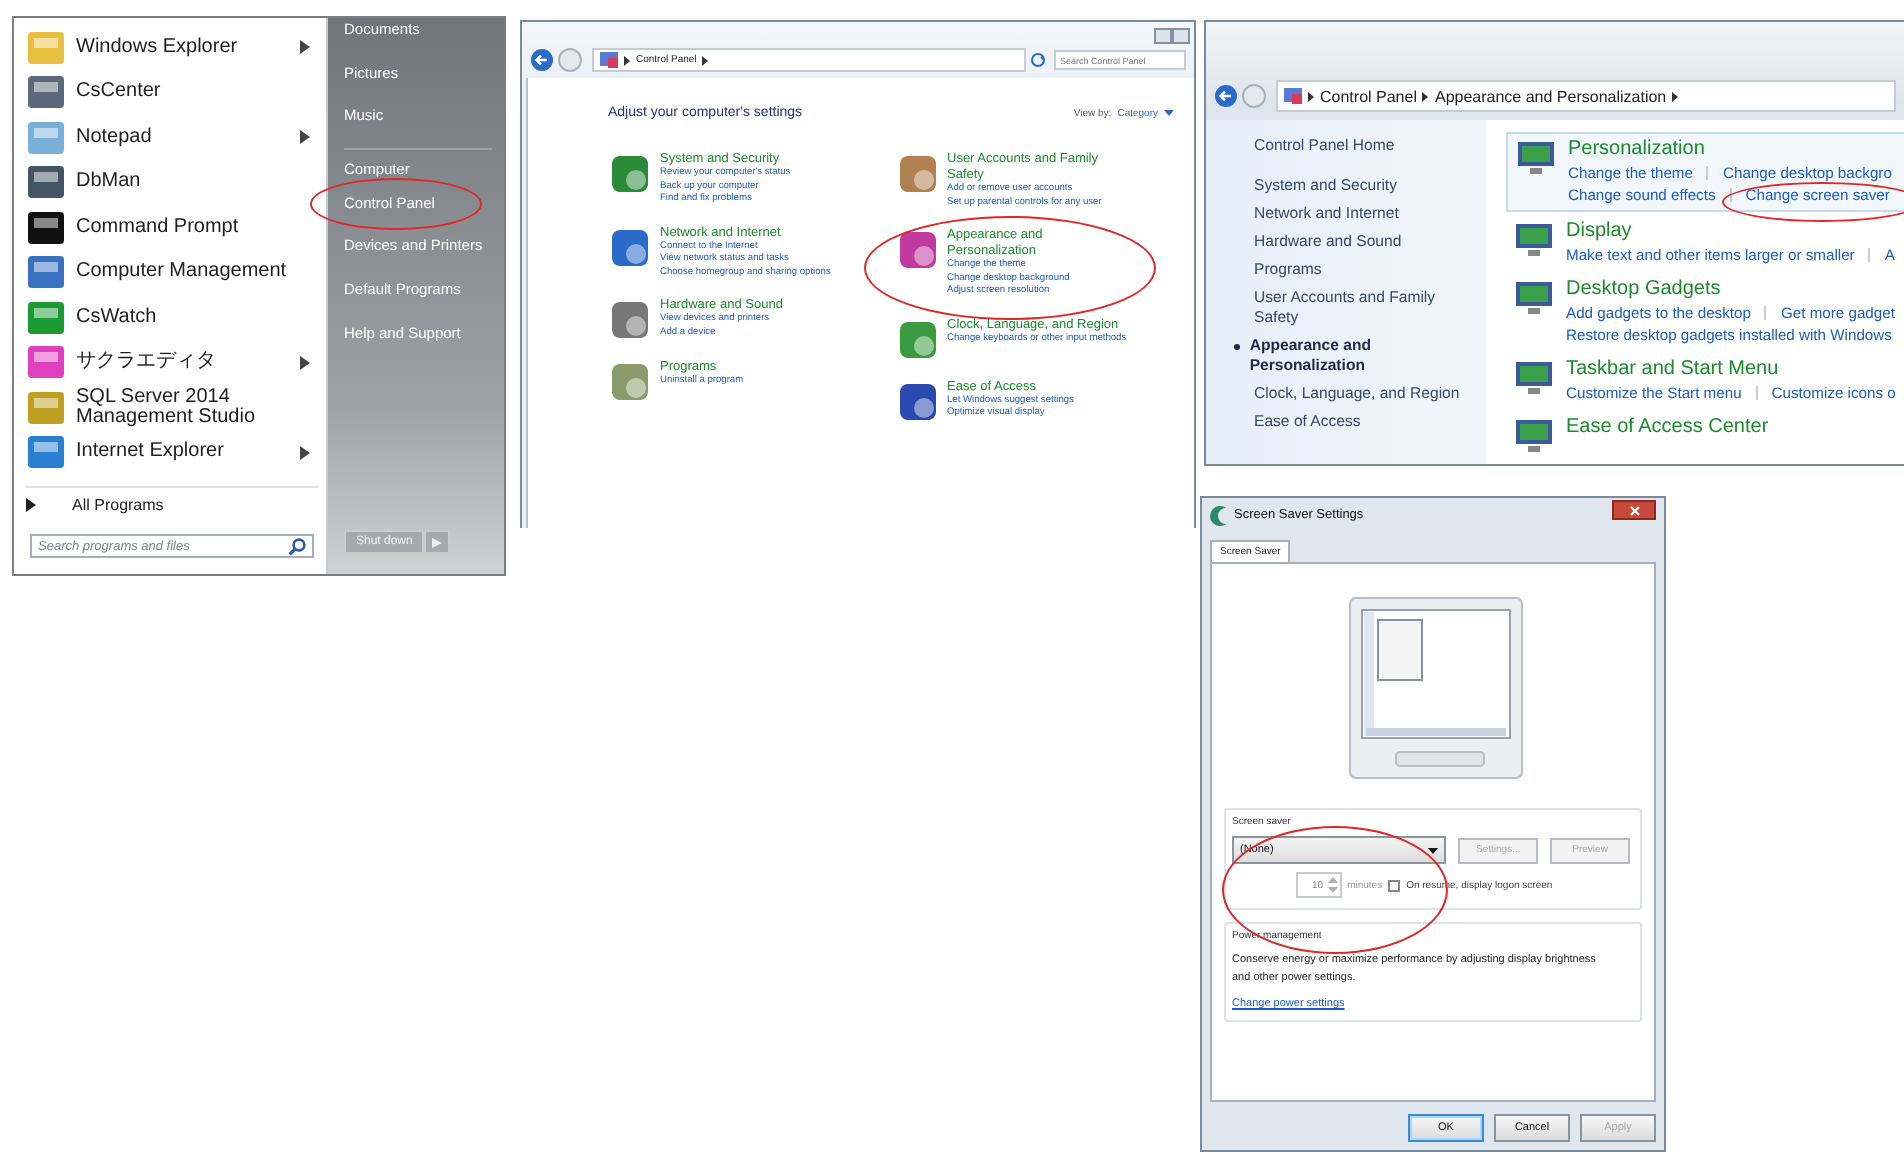 The image size is (1904, 1152). What do you see at coordinates (1731, 370) in the screenshot?
I see `section-link: Taskbar and Start Menu` at bounding box center [1731, 370].